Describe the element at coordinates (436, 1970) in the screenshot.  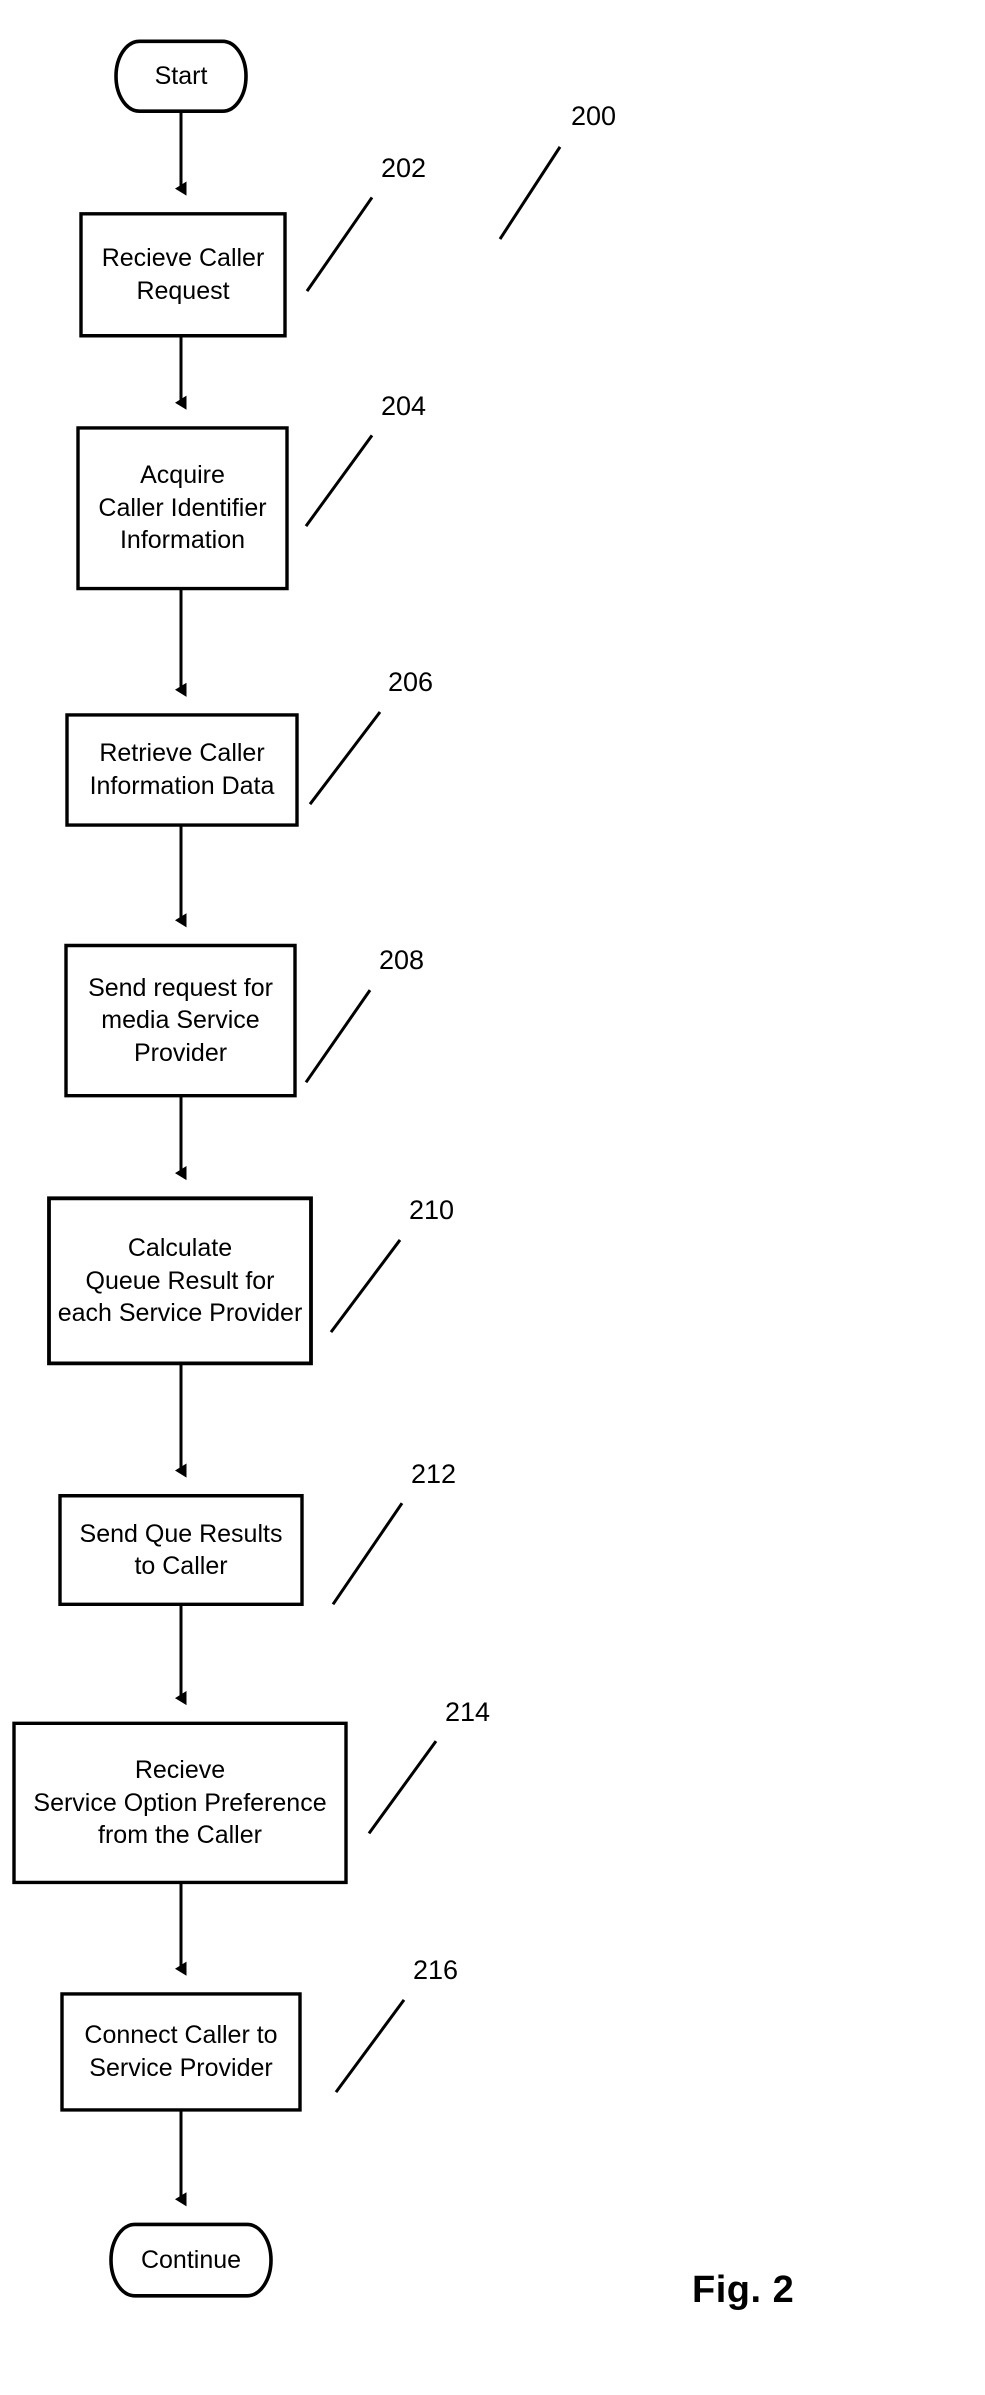
I see `reference-numeral-216: 216` at that location.